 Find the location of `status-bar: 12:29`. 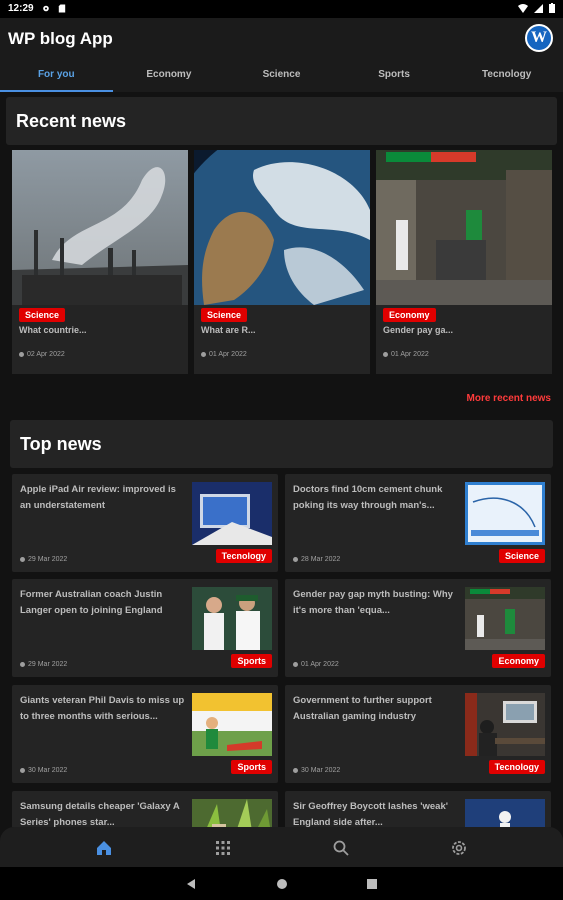

status-bar: 12:29 is located at coordinates (281, 9).